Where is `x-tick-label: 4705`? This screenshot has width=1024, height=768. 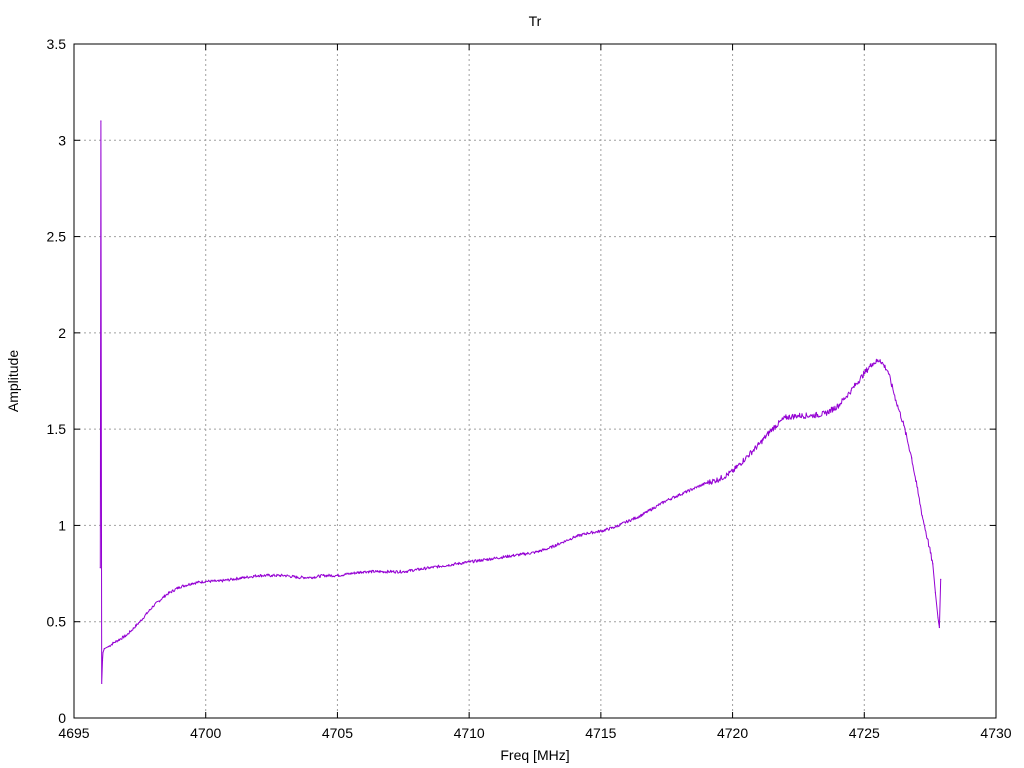
x-tick-label: 4705 is located at coordinates (337, 733).